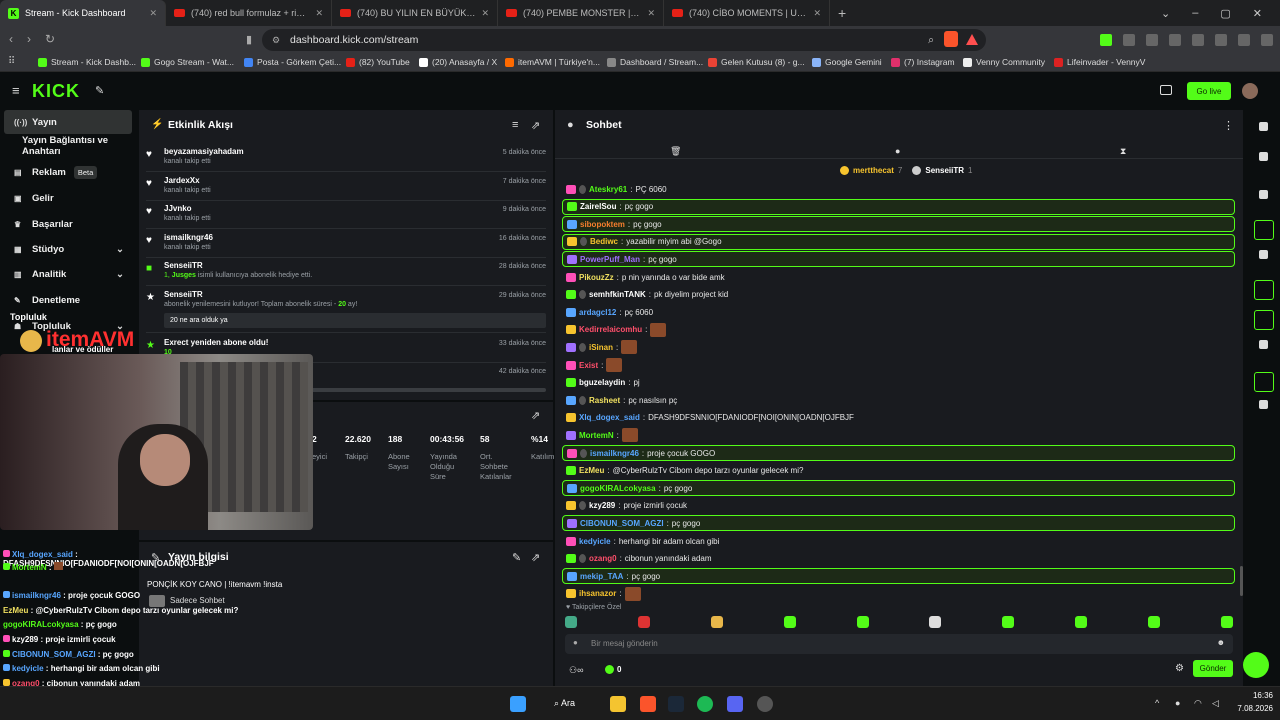  Describe the element at coordinates (1225, 13) in the screenshot. I see `maximize-icon: ▢` at that location.